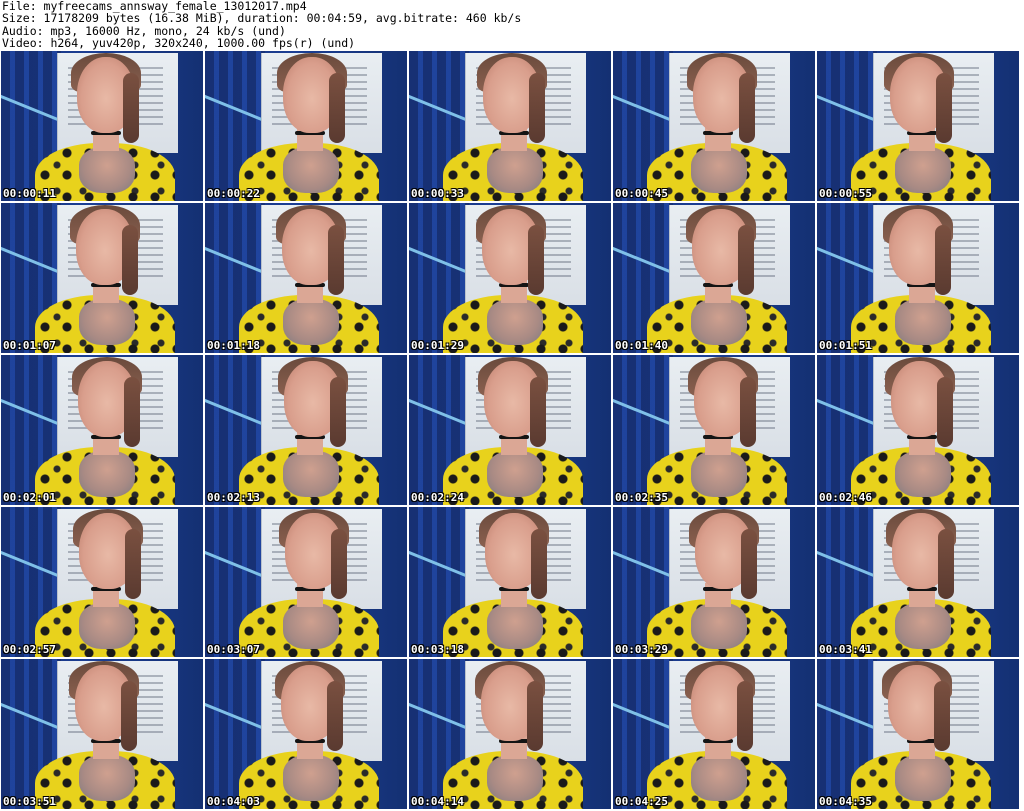 Image resolution: width=1024 pixels, height=811 pixels. Describe the element at coordinates (29, 497) in the screenshot. I see `timestamp-label: 00:02:01` at that location.